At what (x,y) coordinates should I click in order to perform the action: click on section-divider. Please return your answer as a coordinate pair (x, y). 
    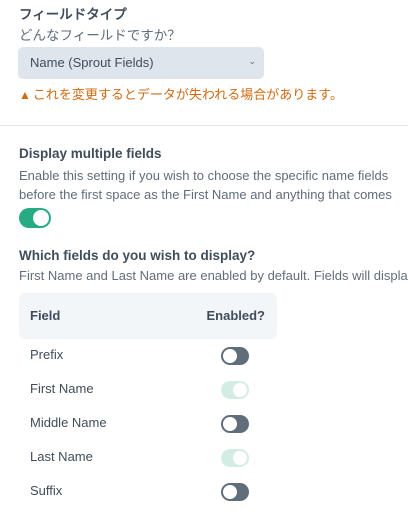
    Looking at the image, I should click on (204, 125).